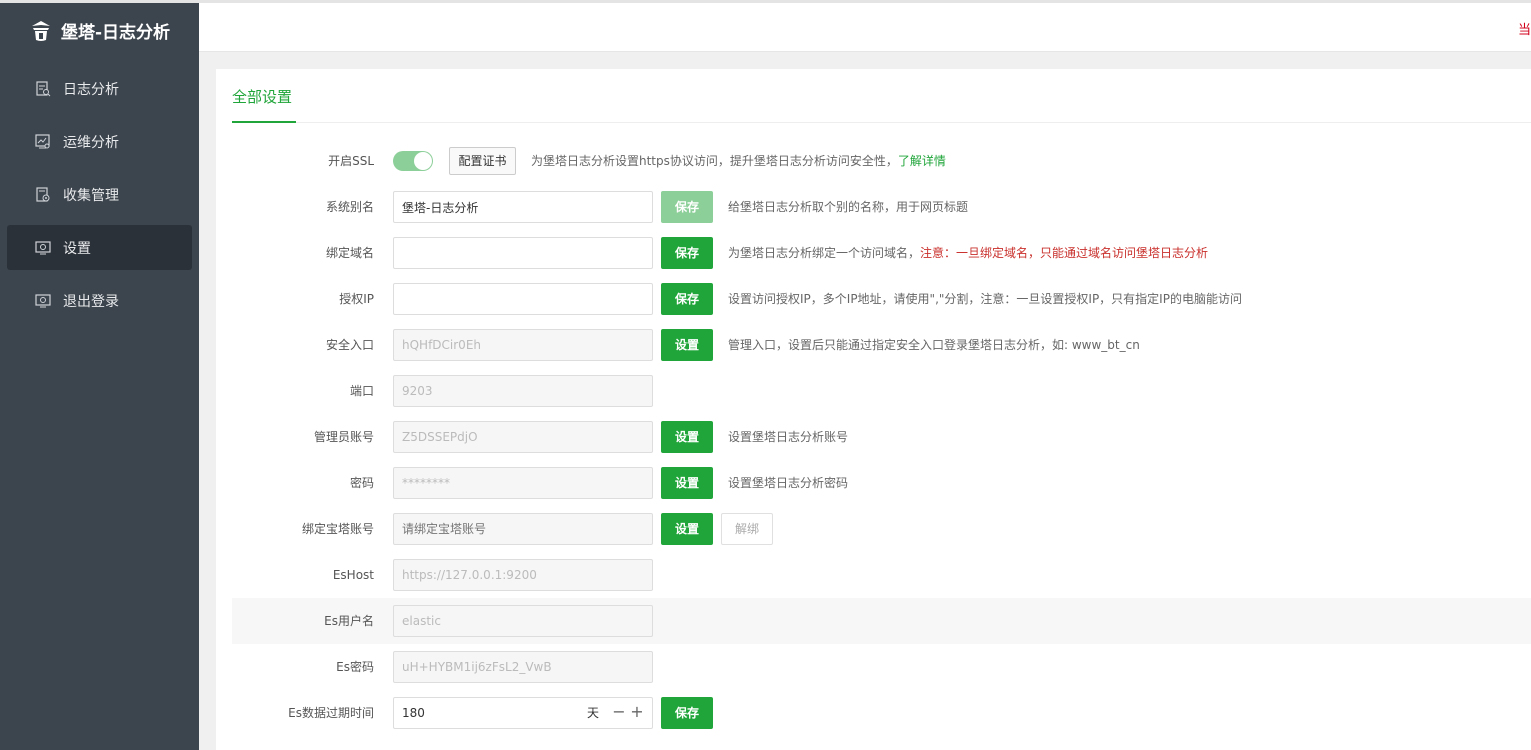 The height and width of the screenshot is (750, 1531). What do you see at coordinates (687, 713) in the screenshot?
I see `save-es-expire-button: 保存` at bounding box center [687, 713].